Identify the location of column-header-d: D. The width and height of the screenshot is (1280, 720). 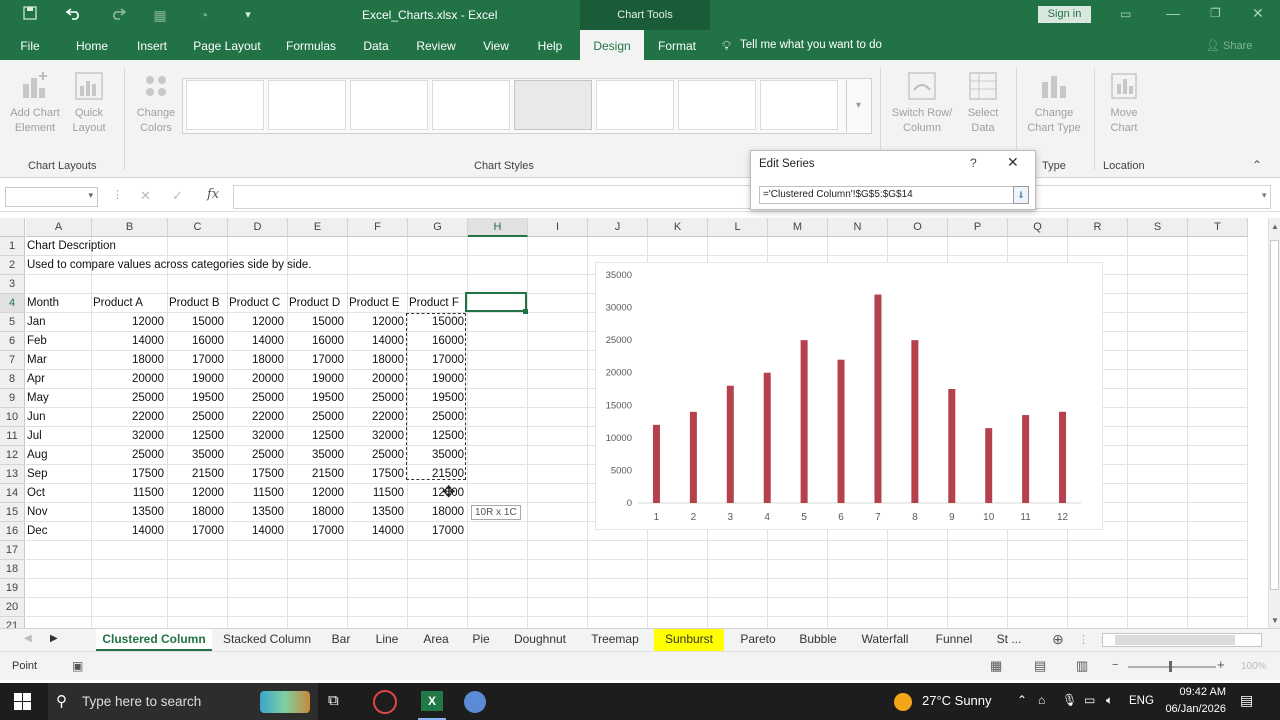
(258, 227).